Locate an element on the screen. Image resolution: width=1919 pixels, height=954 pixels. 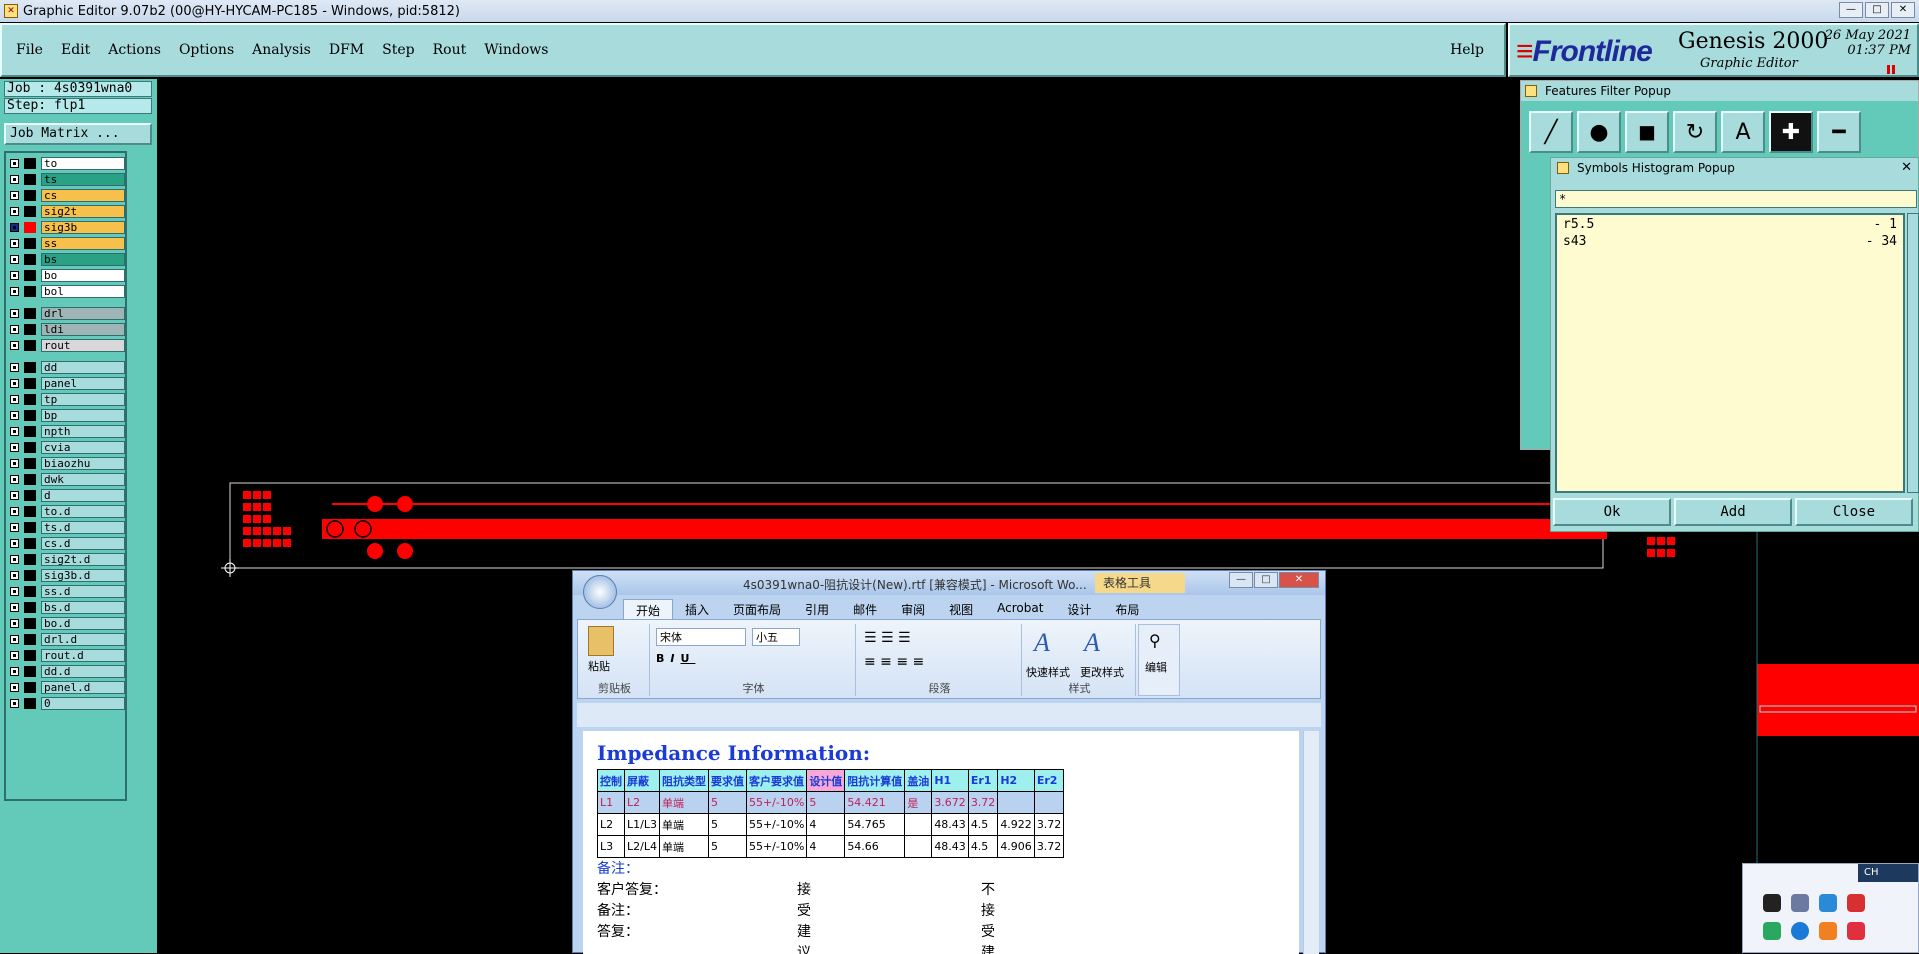
layer-row: sig2t.d is located at coordinates (66, 559).